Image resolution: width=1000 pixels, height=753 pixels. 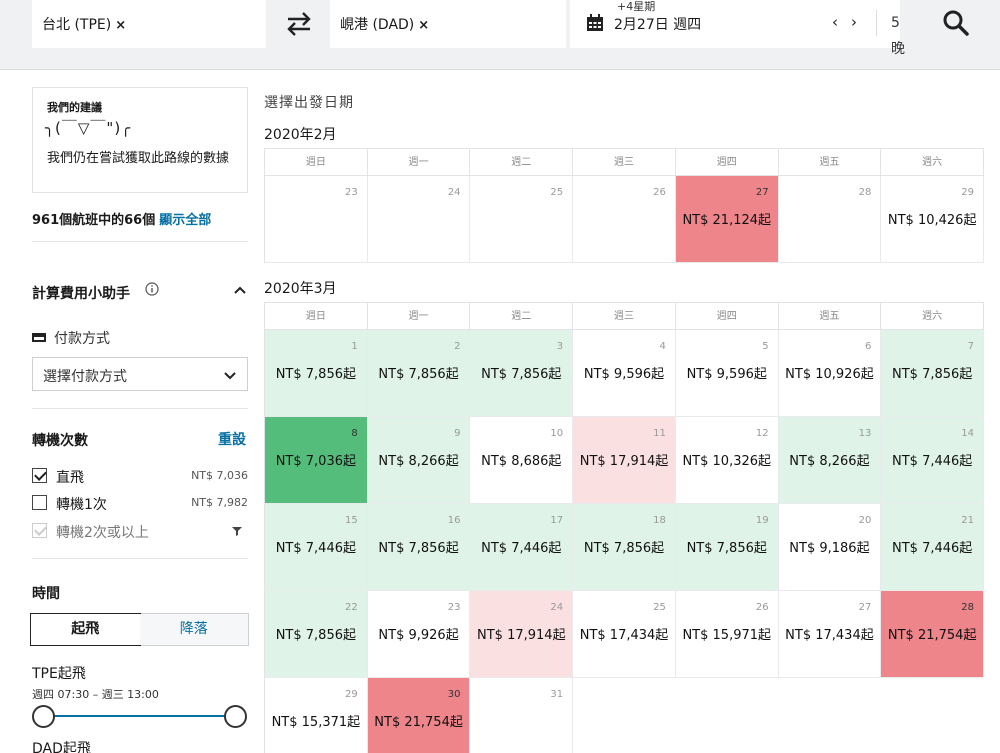 I want to click on calendar-day-cell: 25, so click(x=522, y=219).